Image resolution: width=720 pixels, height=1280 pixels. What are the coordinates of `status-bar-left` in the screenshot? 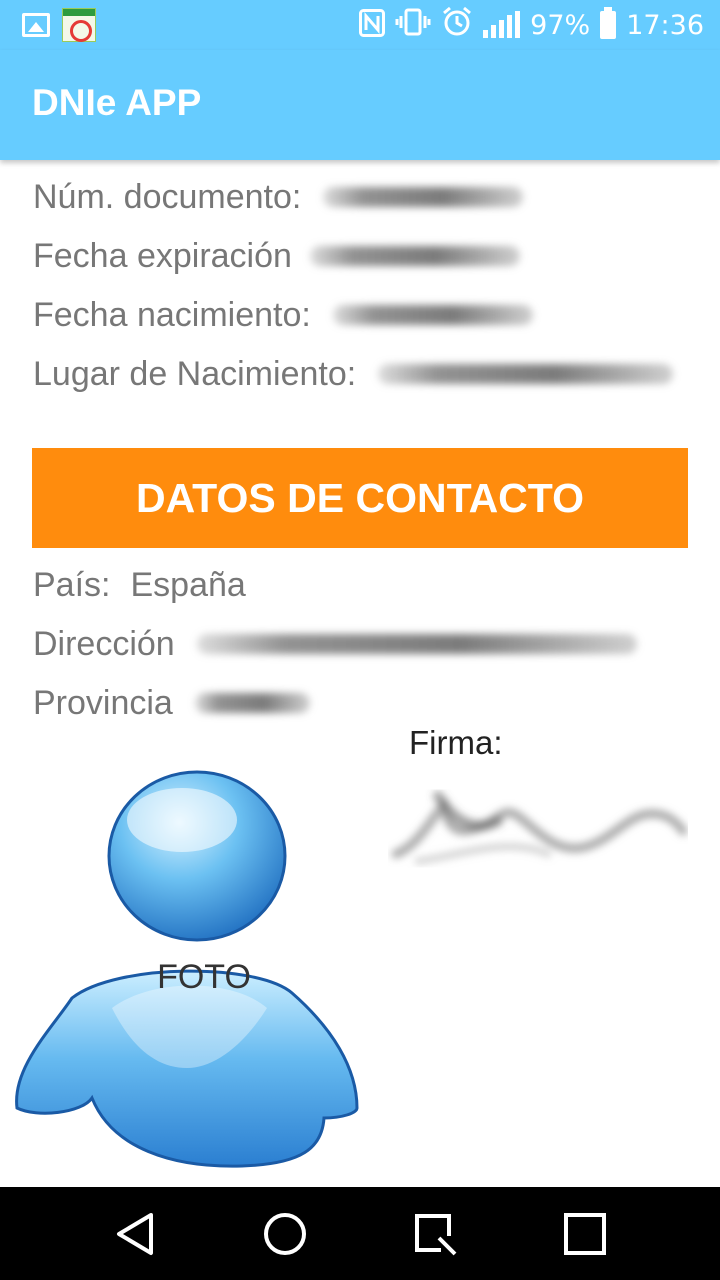 It's located at (59, 25).